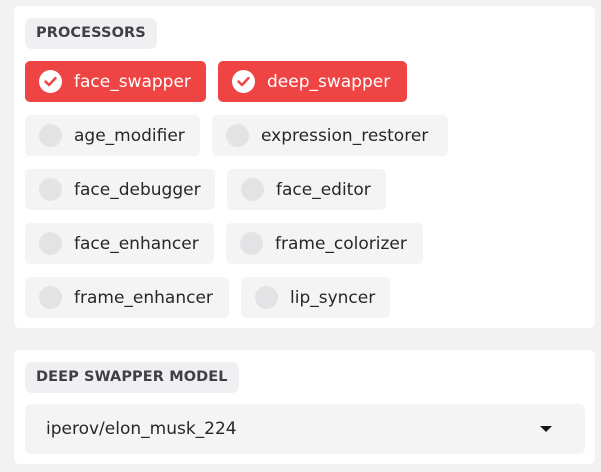 This screenshot has width=601, height=472. I want to click on processor-option-label: face_debugger, so click(137, 189).